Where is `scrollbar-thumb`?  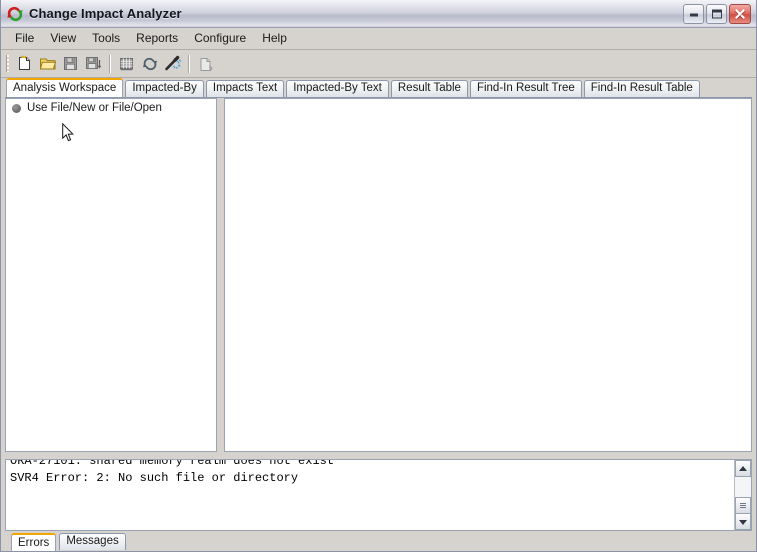
scrollbar-thumb is located at coordinates (743, 505).